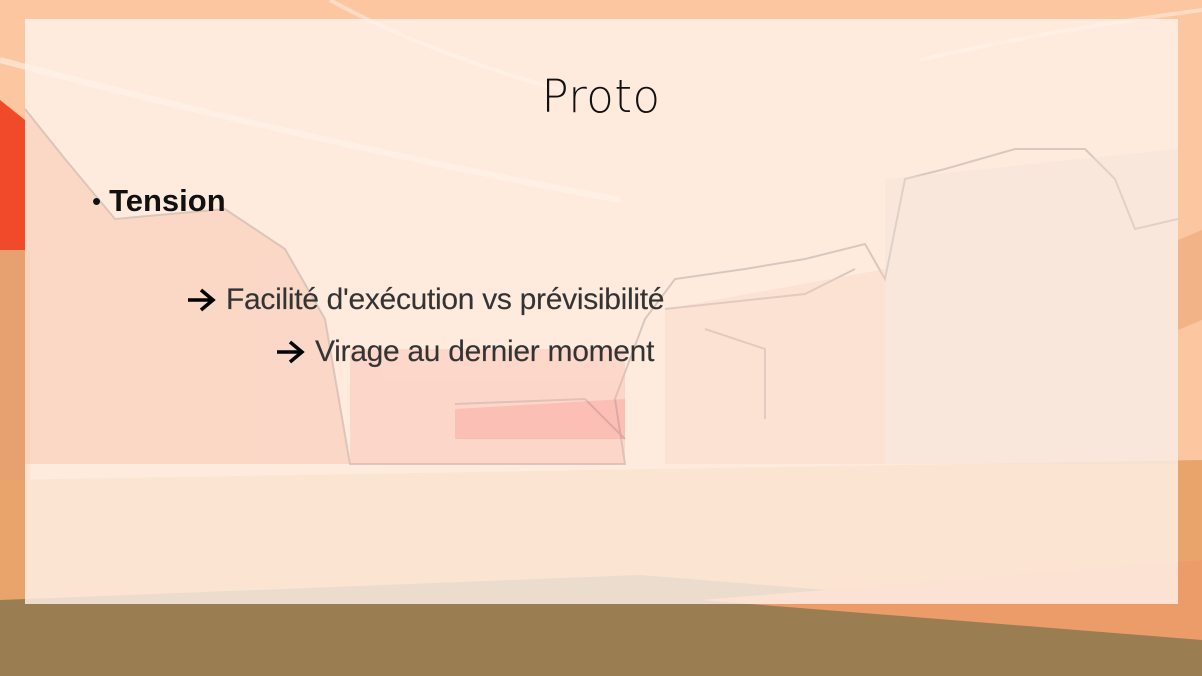  I want to click on bullet-label: Tension, so click(167, 200).